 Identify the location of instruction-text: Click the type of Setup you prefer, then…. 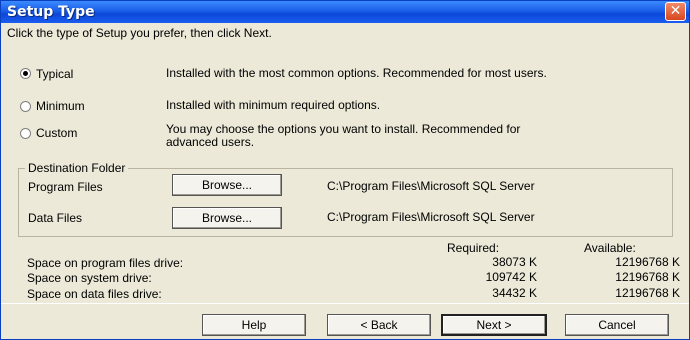
(139, 33).